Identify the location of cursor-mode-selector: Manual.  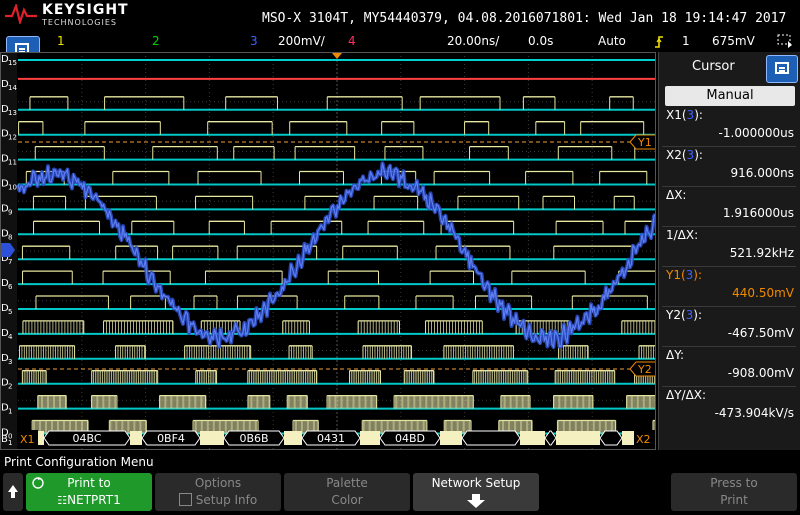
(730, 96).